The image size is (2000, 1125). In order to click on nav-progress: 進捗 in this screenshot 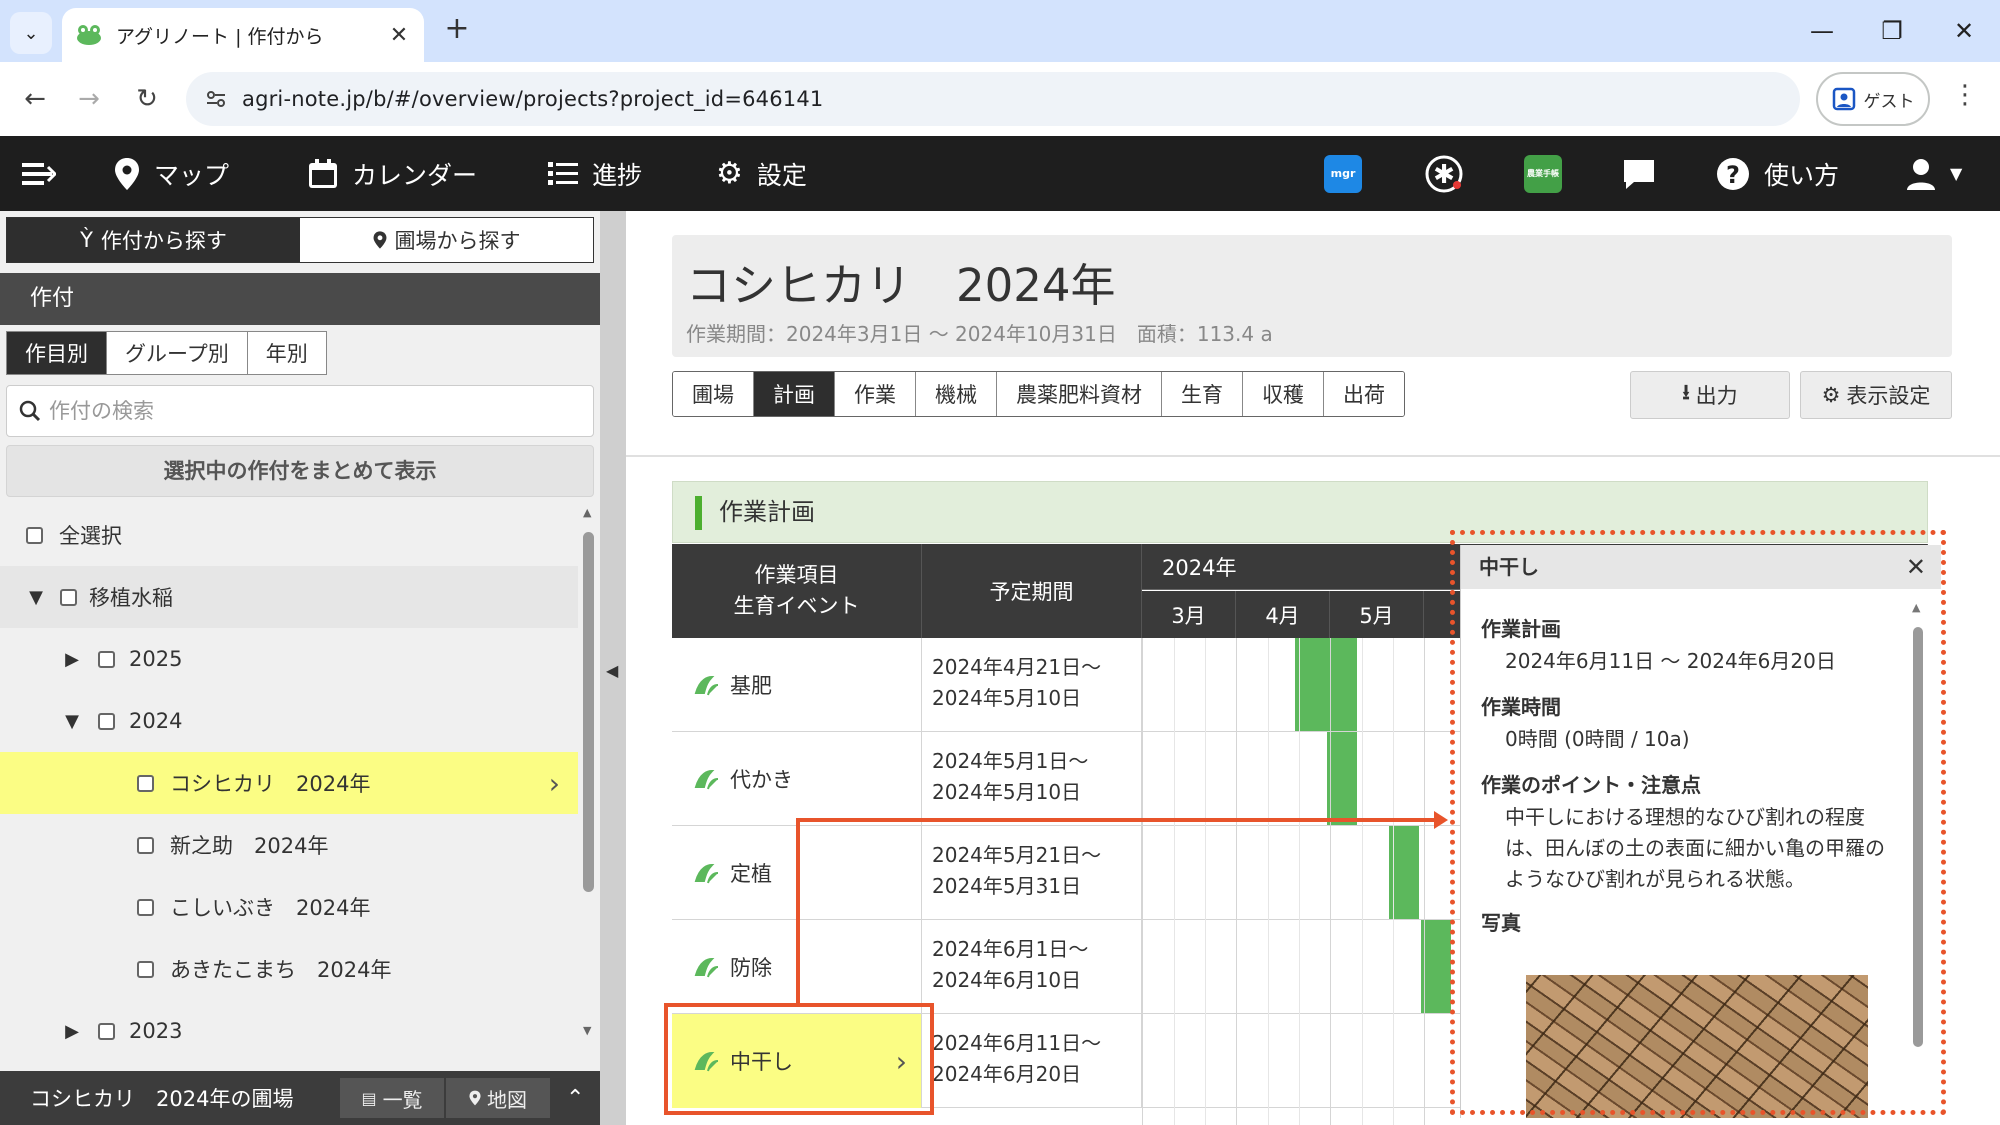, I will do `click(595, 173)`.